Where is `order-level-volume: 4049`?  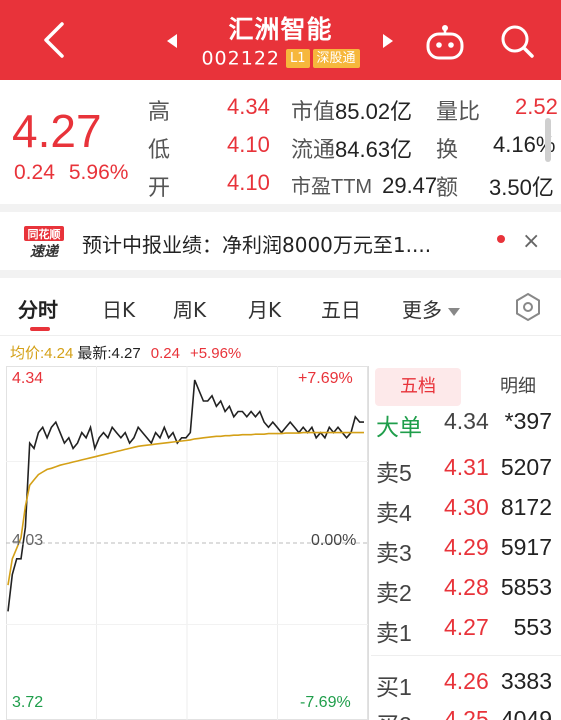 order-level-volume: 4049 is located at coordinates (526, 713).